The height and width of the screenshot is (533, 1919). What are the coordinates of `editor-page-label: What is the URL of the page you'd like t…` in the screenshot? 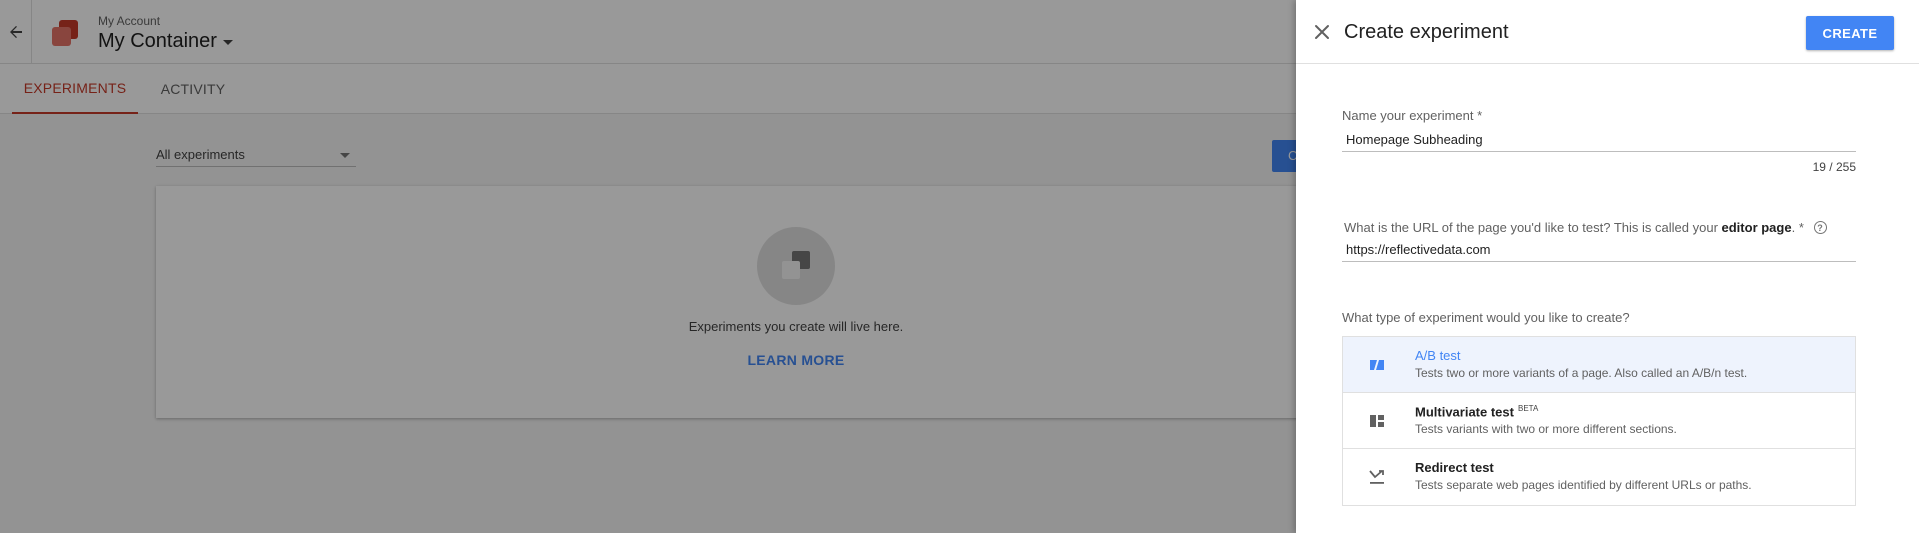 It's located at (1585, 227).